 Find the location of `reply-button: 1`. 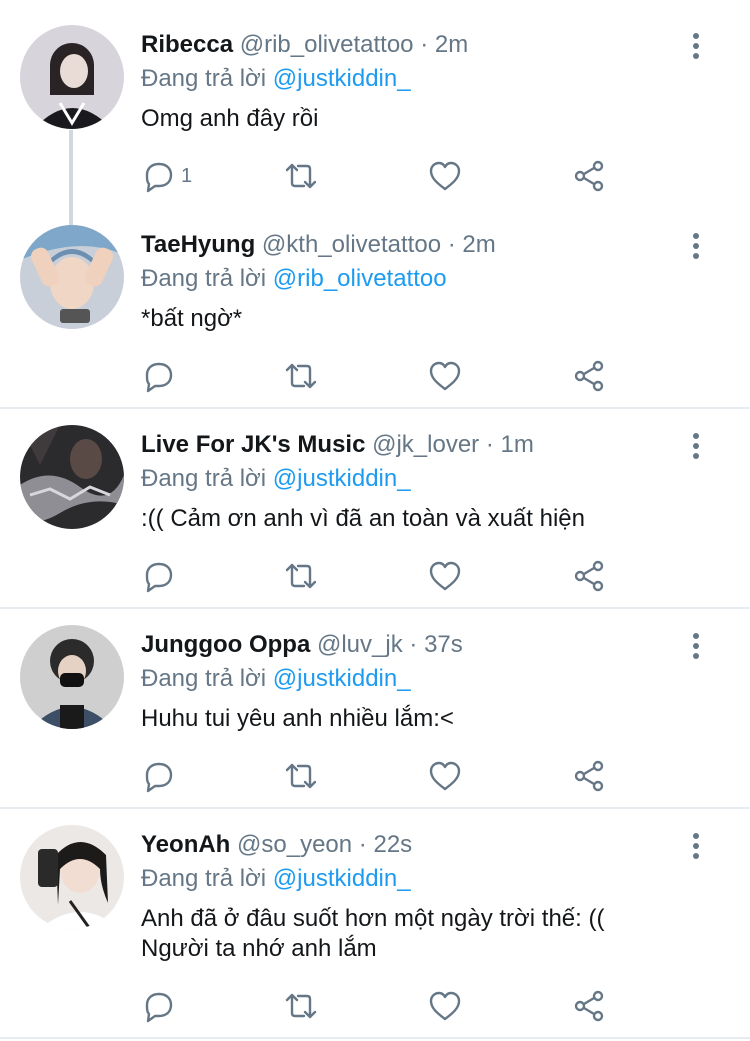

reply-button: 1 is located at coordinates (166, 176).